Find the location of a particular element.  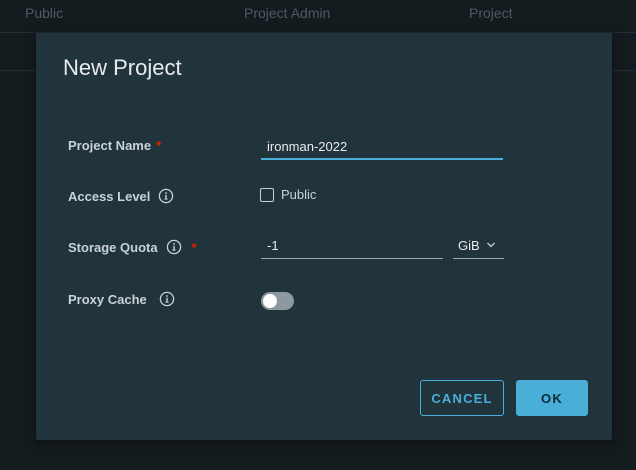

cancel-button: CANCEL is located at coordinates (462, 398).